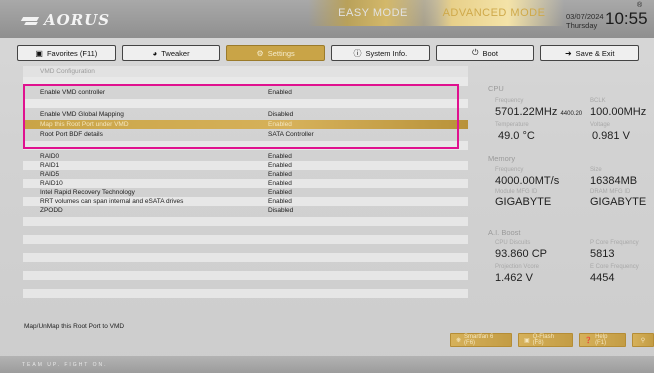  Describe the element at coordinates (514, 278) in the screenshot. I see `projection-vcore-value: 1.462 V` at that location.